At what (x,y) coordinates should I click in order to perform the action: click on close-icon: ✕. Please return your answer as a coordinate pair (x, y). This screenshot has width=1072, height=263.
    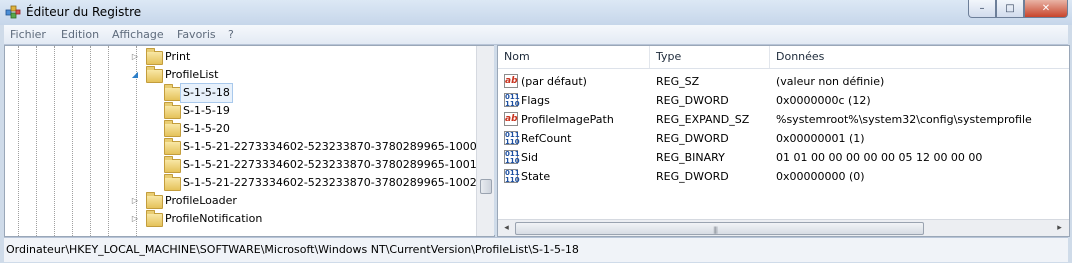
    Looking at the image, I should click on (1046, 9).